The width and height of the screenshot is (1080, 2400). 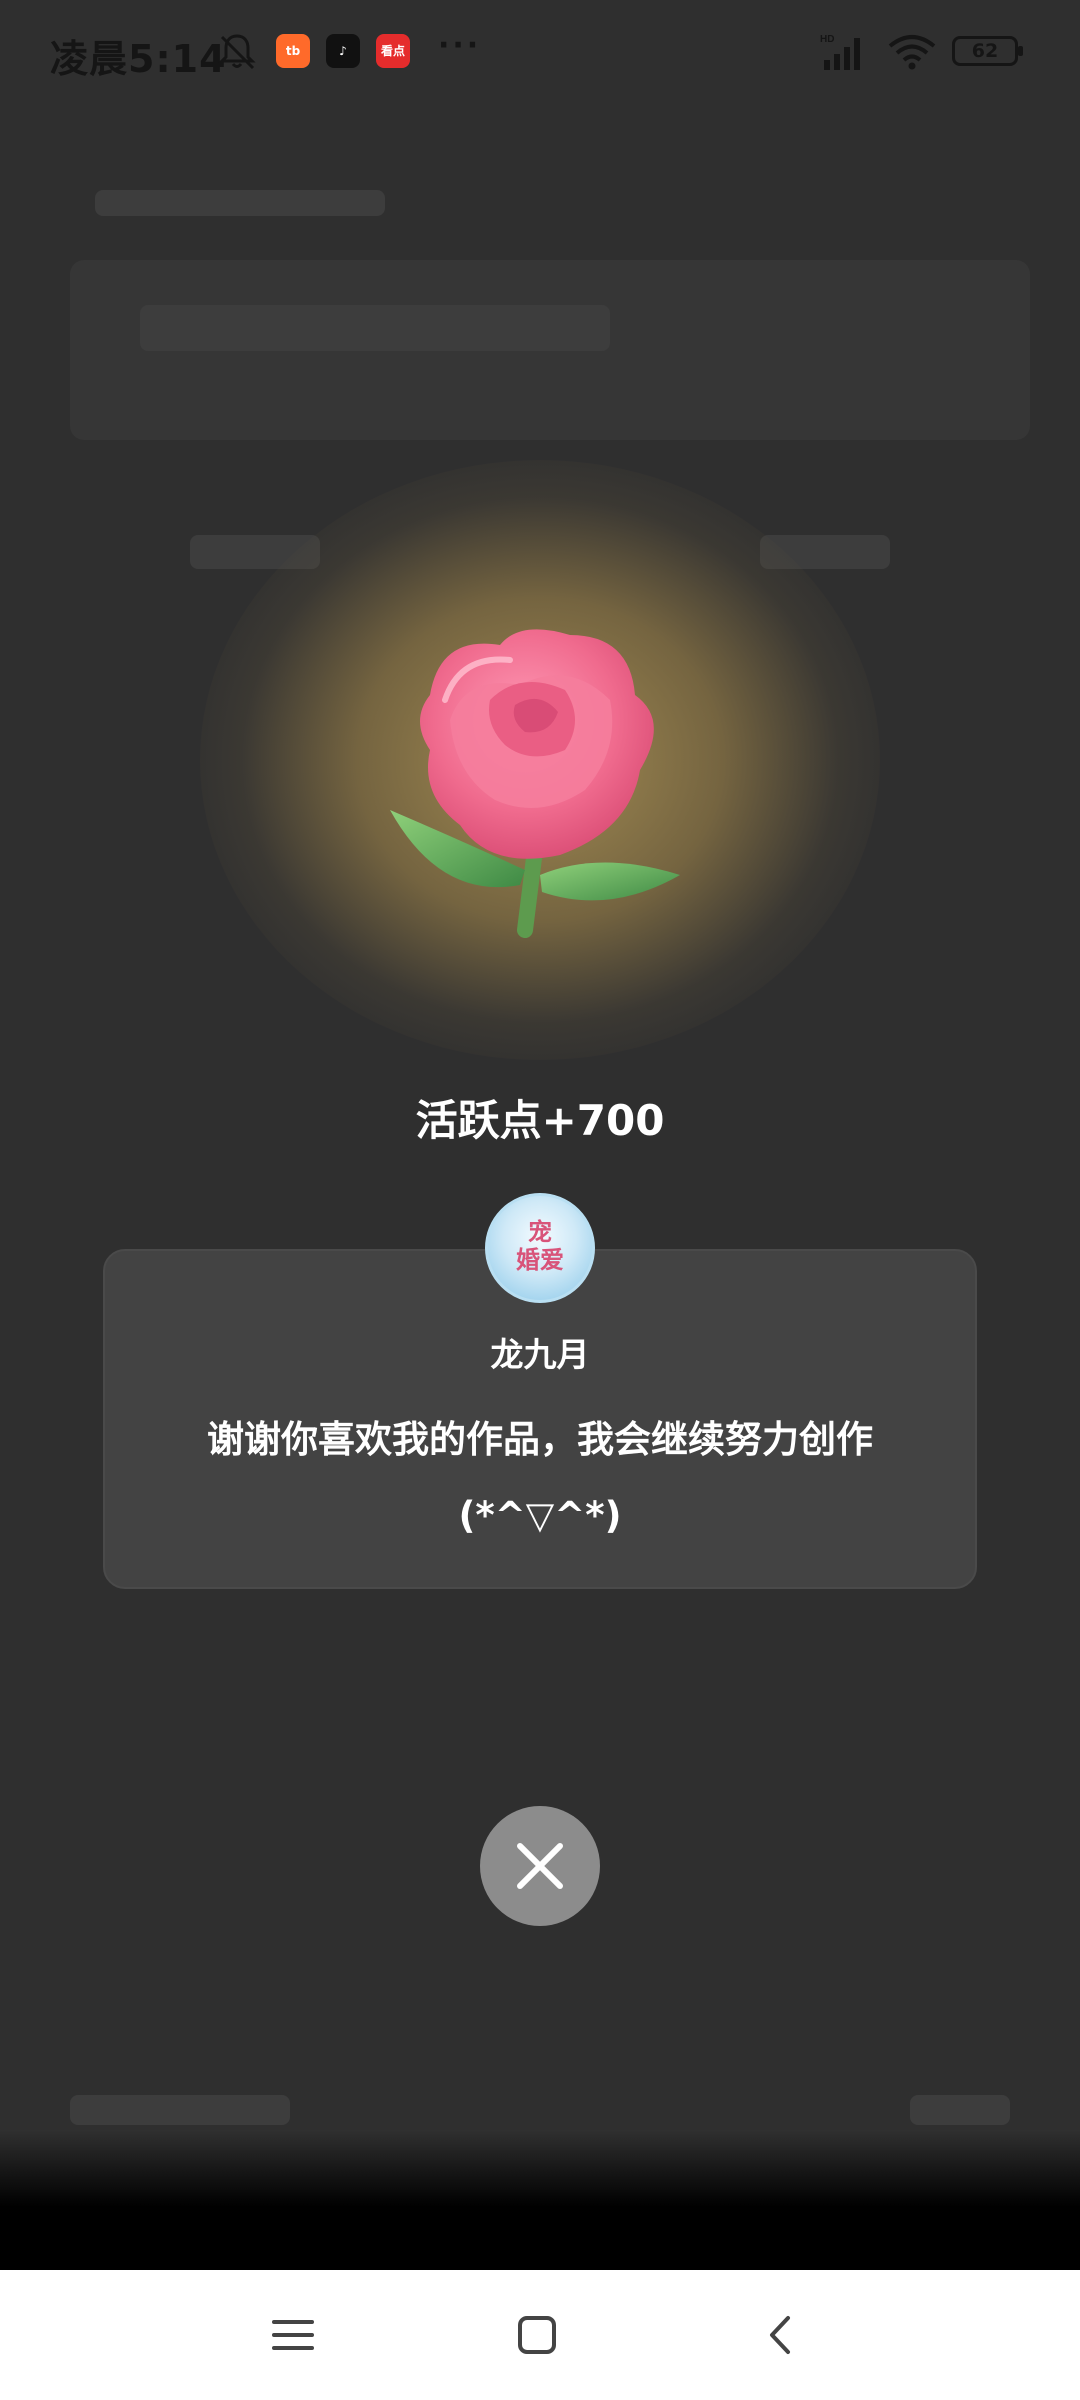 I want to click on wifi-icon, so click(x=912, y=52).